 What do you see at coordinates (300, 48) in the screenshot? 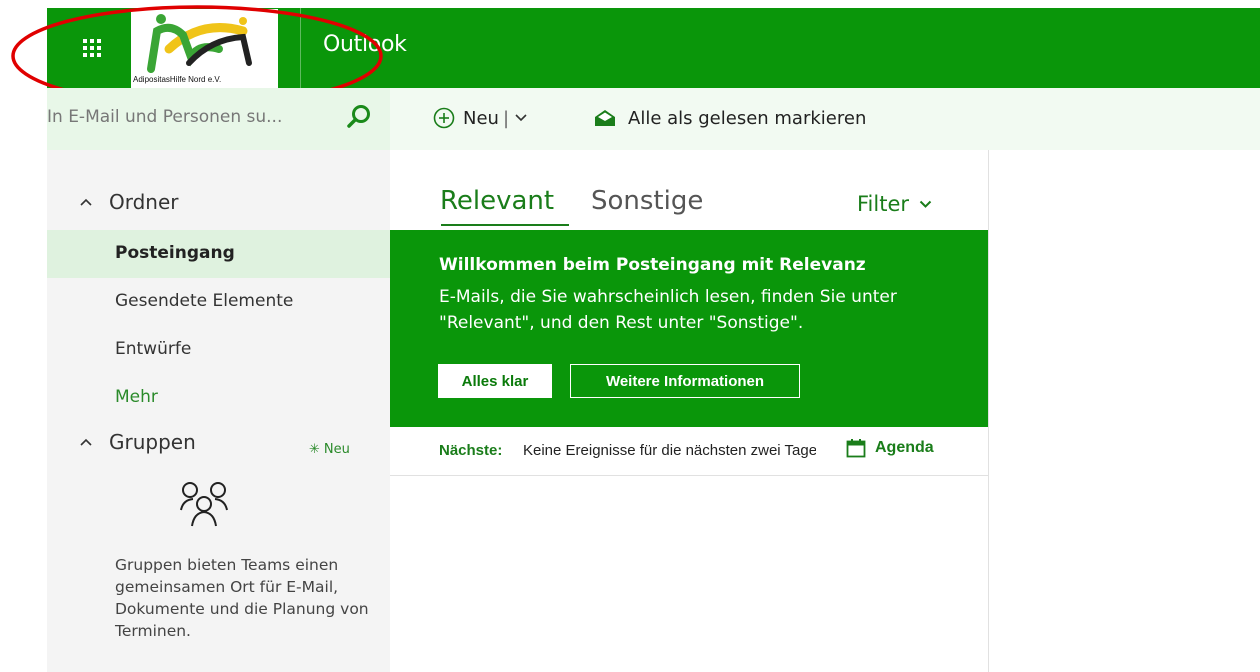
I see `header-divider` at bounding box center [300, 48].